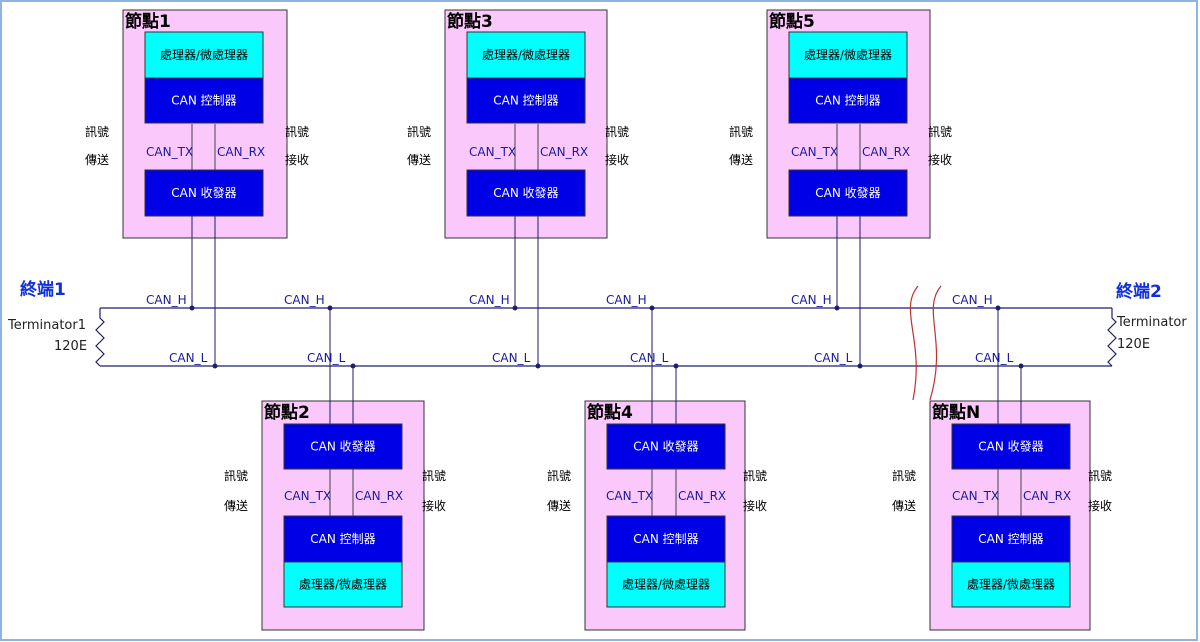 The width and height of the screenshot is (1200, 642). I want to click on node-title: 節點2, so click(286, 412).